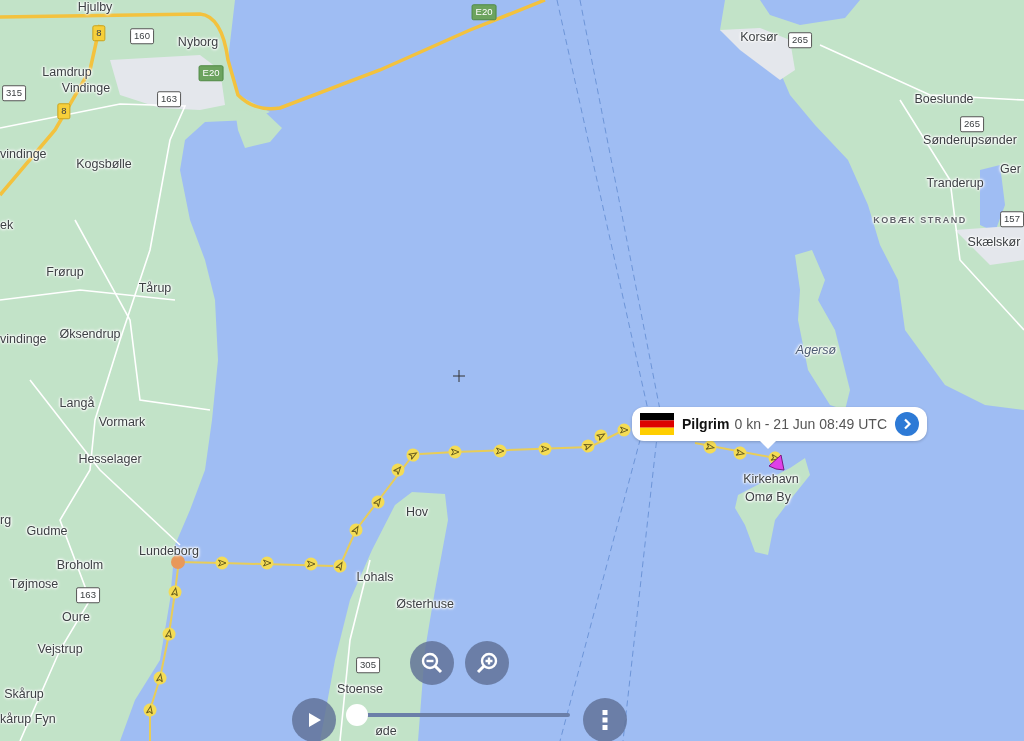 This screenshot has width=1024, height=741. Describe the element at coordinates (47, 531) in the screenshot. I see `place-label: Gudme` at that location.